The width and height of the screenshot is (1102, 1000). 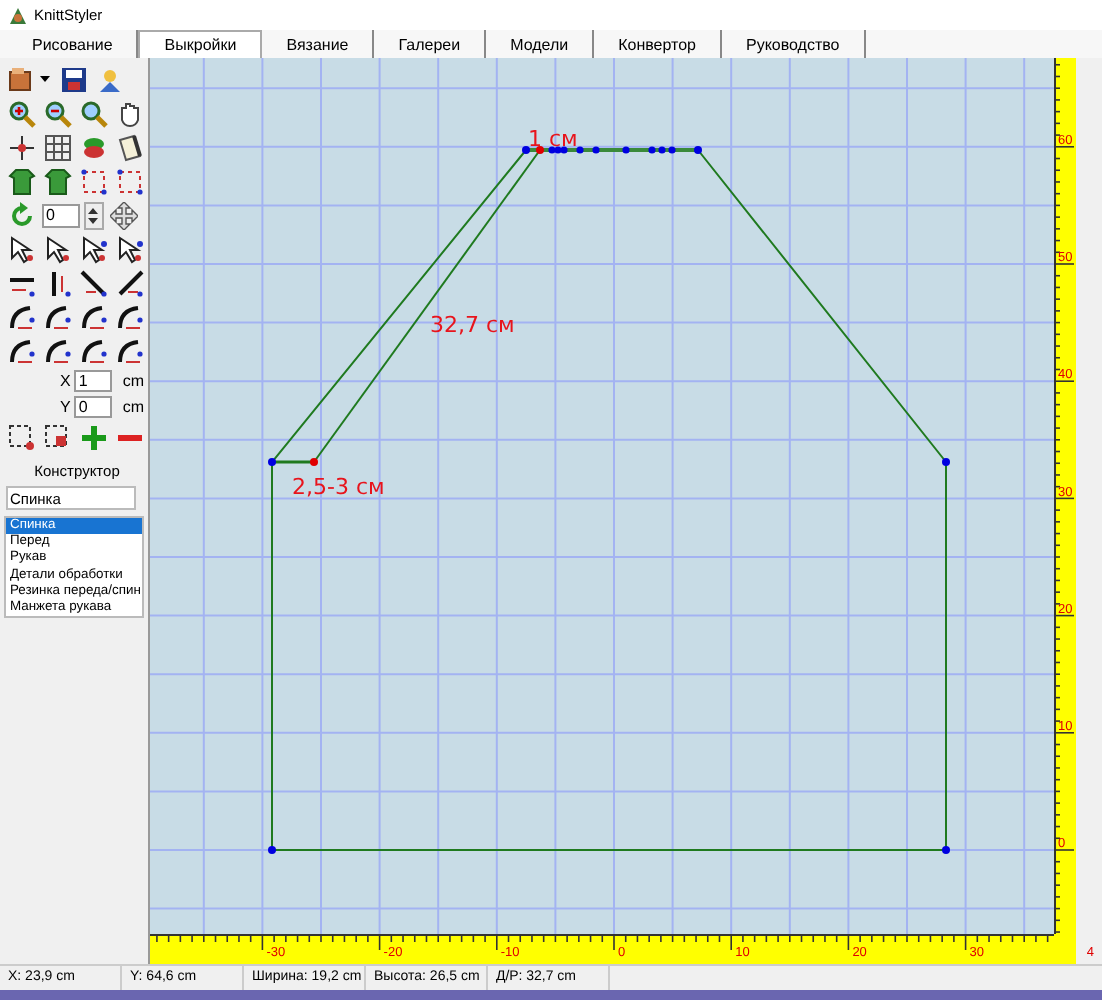 What do you see at coordinates (58, 147) in the screenshot?
I see `grid-icon` at bounding box center [58, 147].